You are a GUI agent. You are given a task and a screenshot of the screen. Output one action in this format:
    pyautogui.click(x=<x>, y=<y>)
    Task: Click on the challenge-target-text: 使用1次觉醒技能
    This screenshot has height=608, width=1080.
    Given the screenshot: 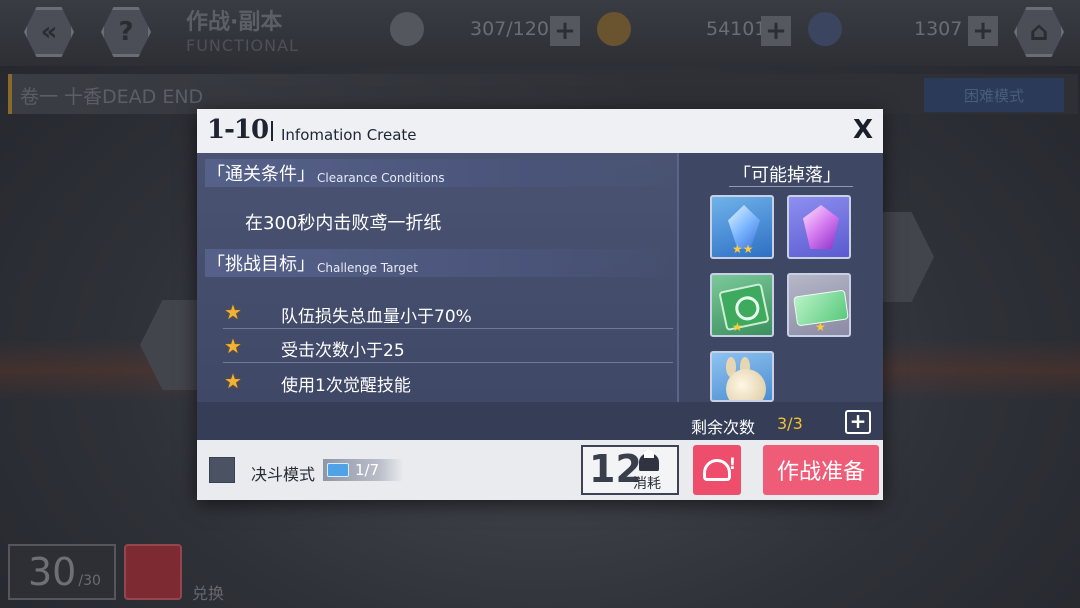 What is the action you would take?
    pyautogui.click(x=346, y=386)
    